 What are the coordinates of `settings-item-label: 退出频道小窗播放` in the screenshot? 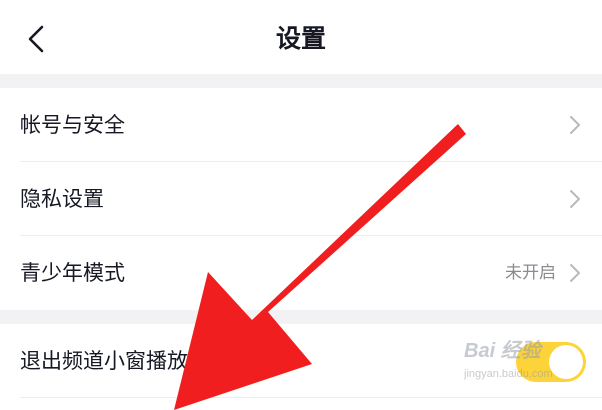 It's located at (104, 361).